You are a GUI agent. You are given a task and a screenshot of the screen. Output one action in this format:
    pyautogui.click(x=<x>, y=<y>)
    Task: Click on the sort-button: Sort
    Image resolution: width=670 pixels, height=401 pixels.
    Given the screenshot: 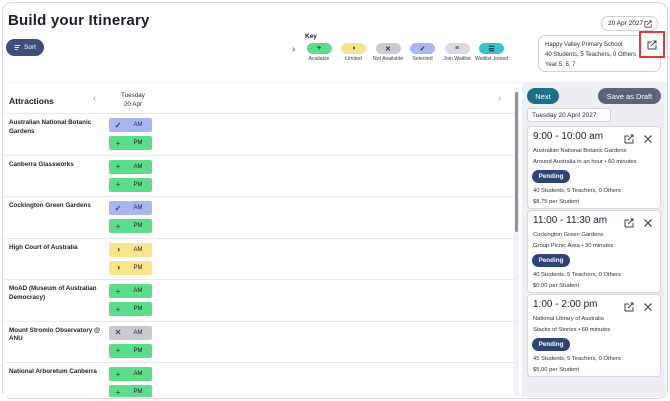 What is the action you would take?
    pyautogui.click(x=25, y=47)
    